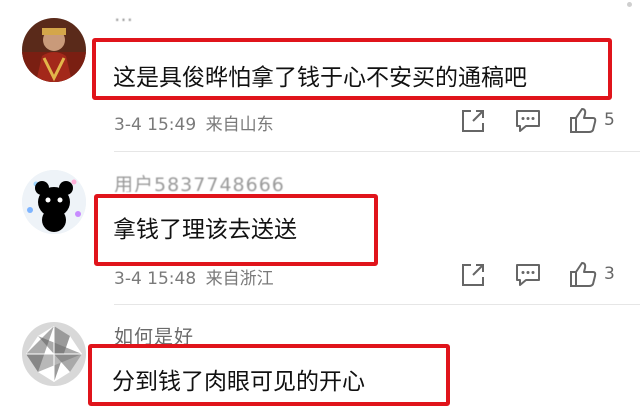 The image size is (640, 406). I want to click on location: 来自山东, so click(239, 125).